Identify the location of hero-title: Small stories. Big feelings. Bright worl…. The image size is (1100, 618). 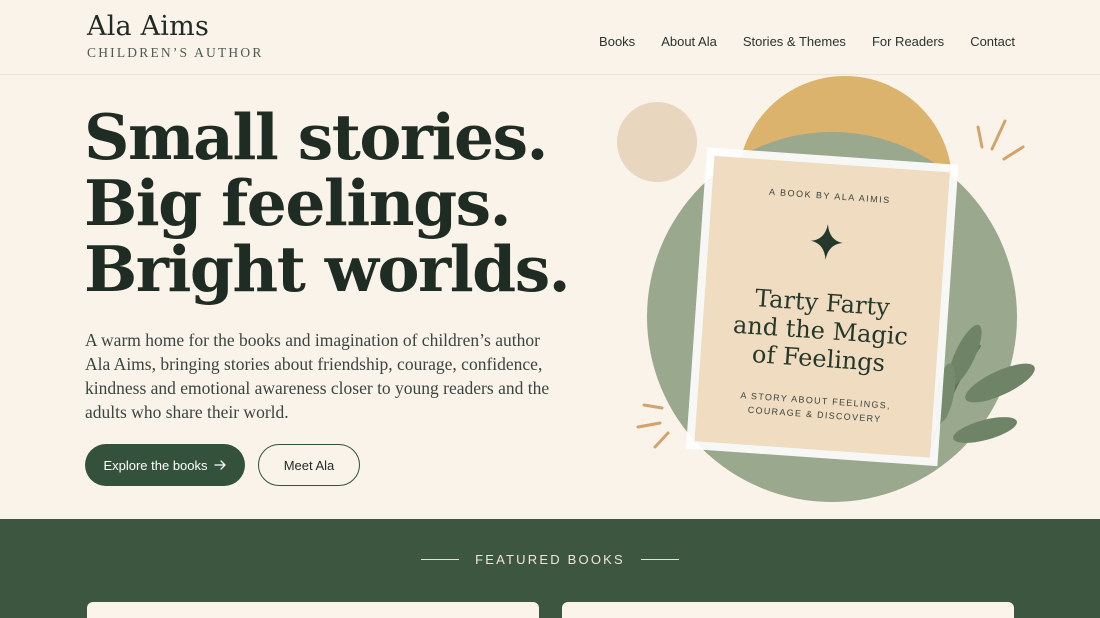
(327, 203).